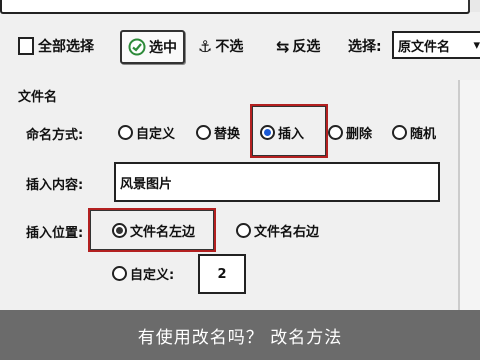  Describe the element at coordinates (229, 47) in the screenshot. I see `unselect-label: 不选` at that location.